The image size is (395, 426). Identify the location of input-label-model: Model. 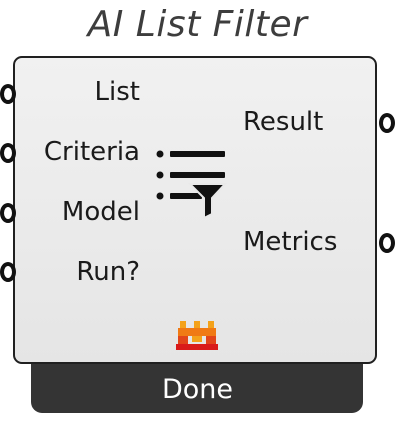
(100, 212).